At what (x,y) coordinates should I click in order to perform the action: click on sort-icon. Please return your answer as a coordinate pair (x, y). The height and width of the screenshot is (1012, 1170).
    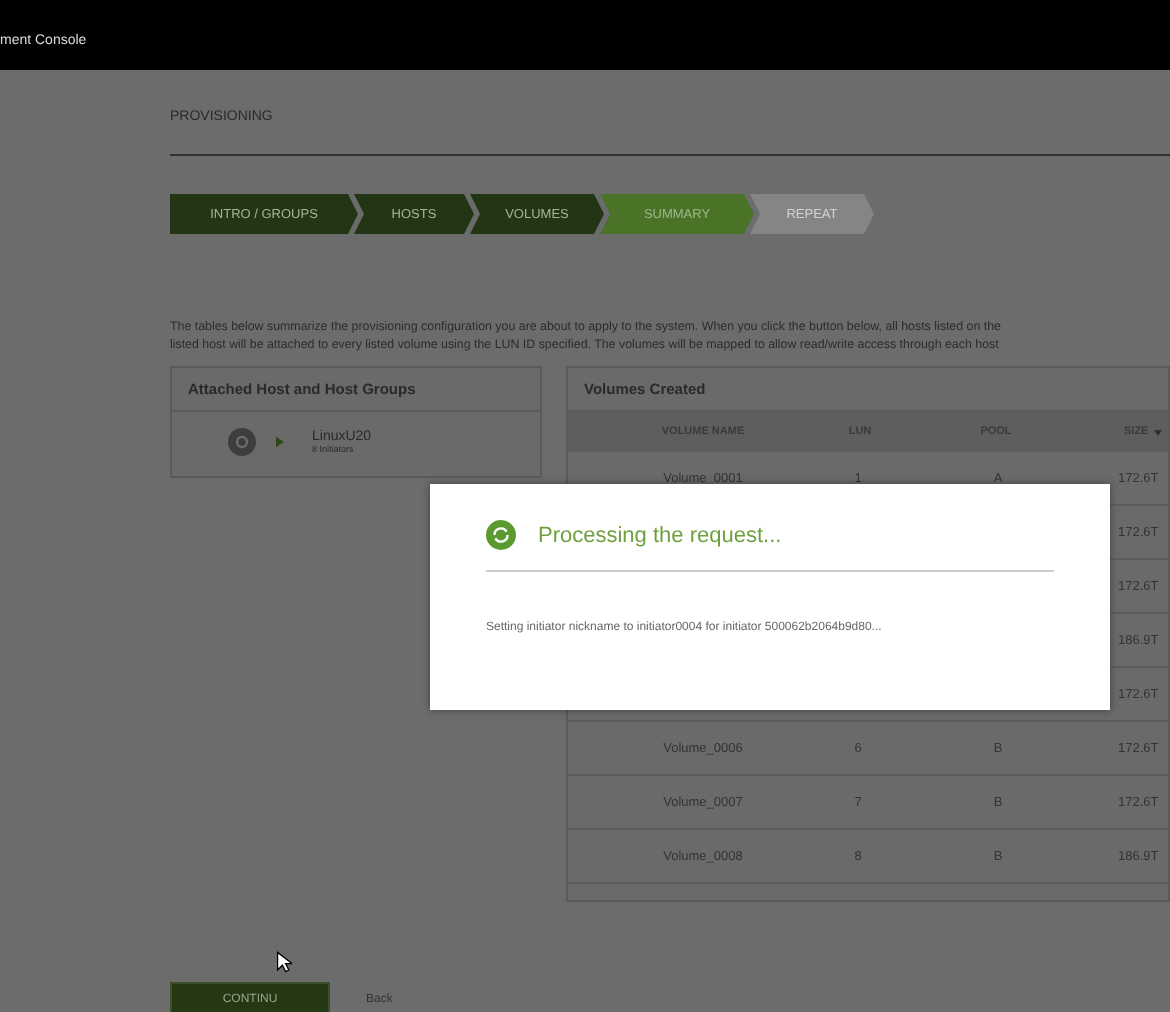
    Looking at the image, I should click on (1158, 432).